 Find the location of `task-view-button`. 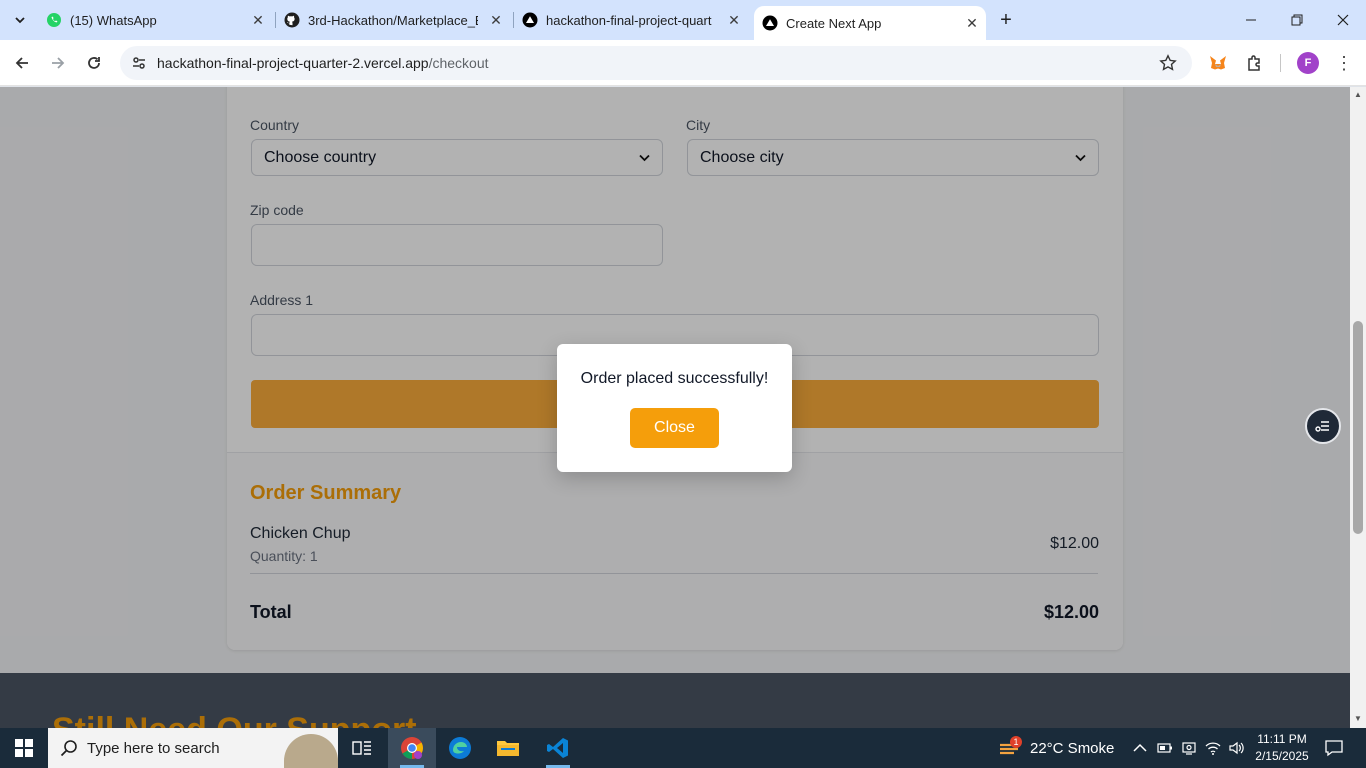

task-view-button is located at coordinates (362, 748).